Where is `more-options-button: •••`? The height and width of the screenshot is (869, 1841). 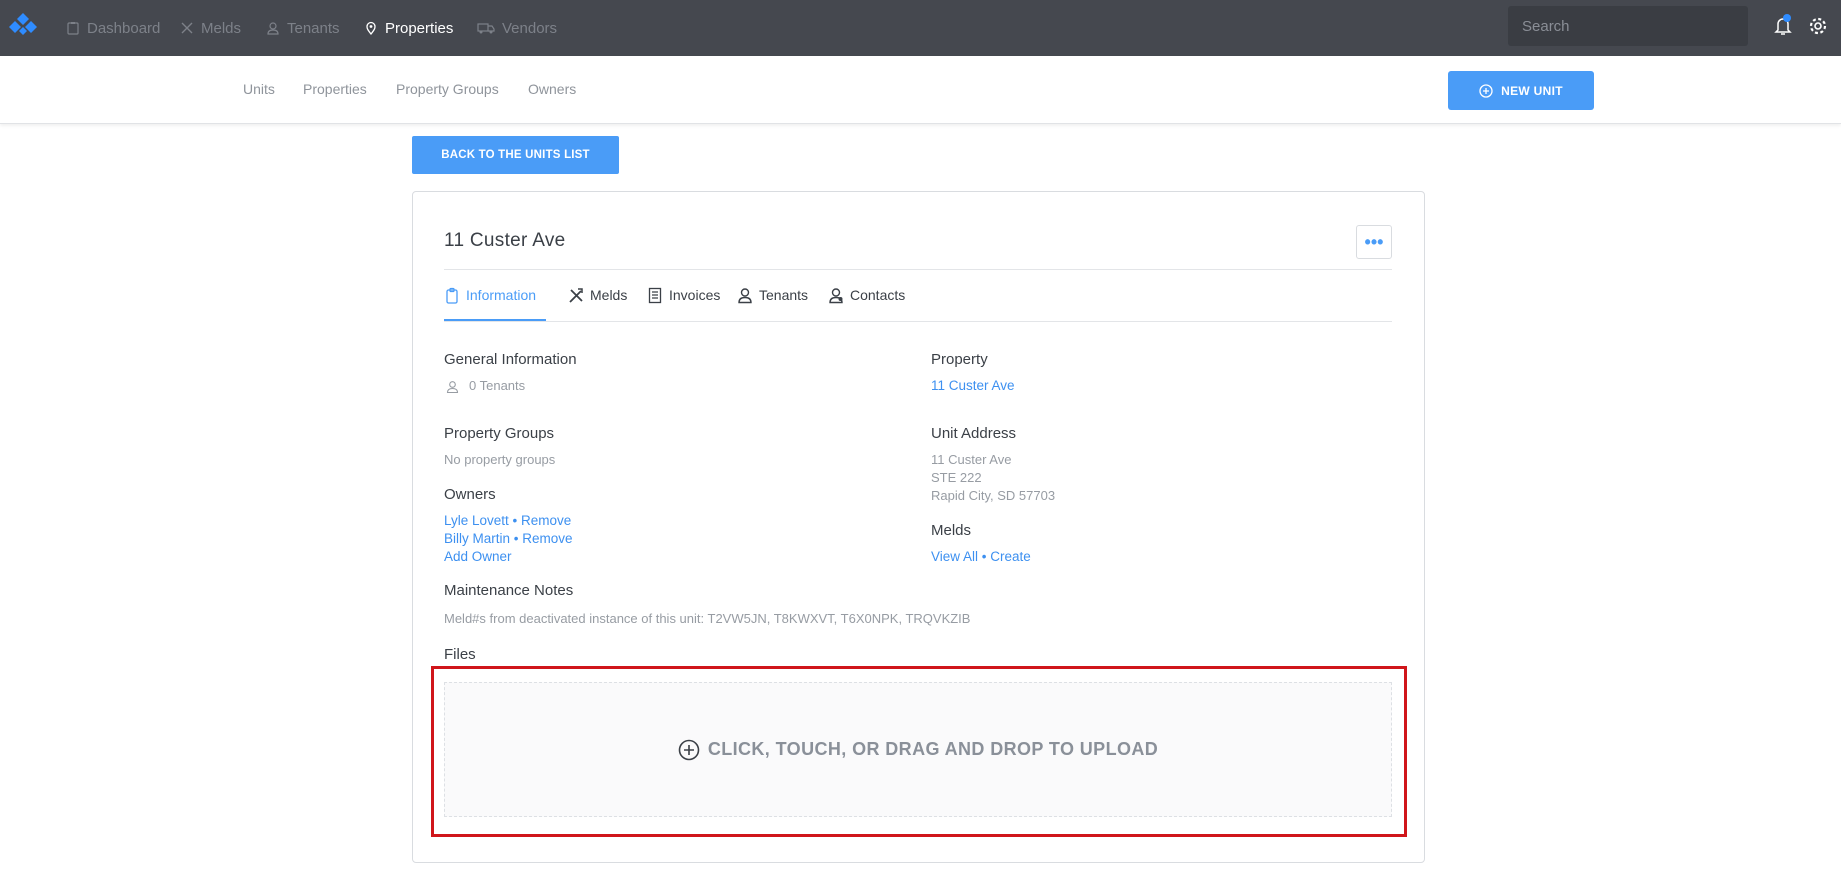 more-options-button: ••• is located at coordinates (1374, 242).